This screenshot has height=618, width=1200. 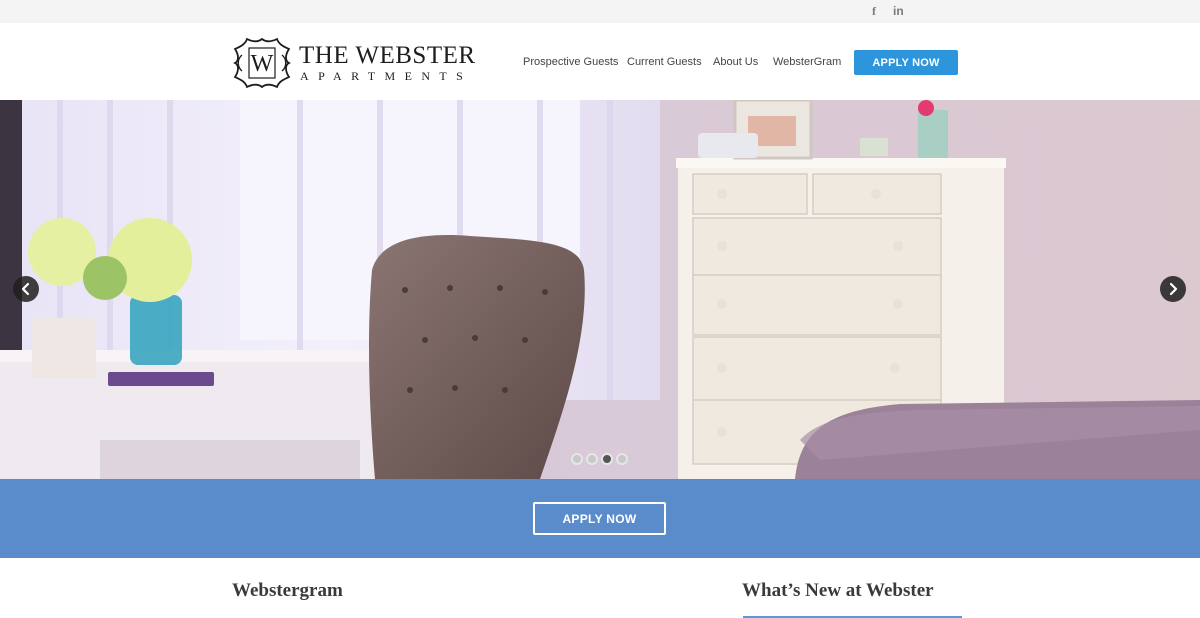 I want to click on cta-band: APPLY NOW, so click(x=600, y=518).